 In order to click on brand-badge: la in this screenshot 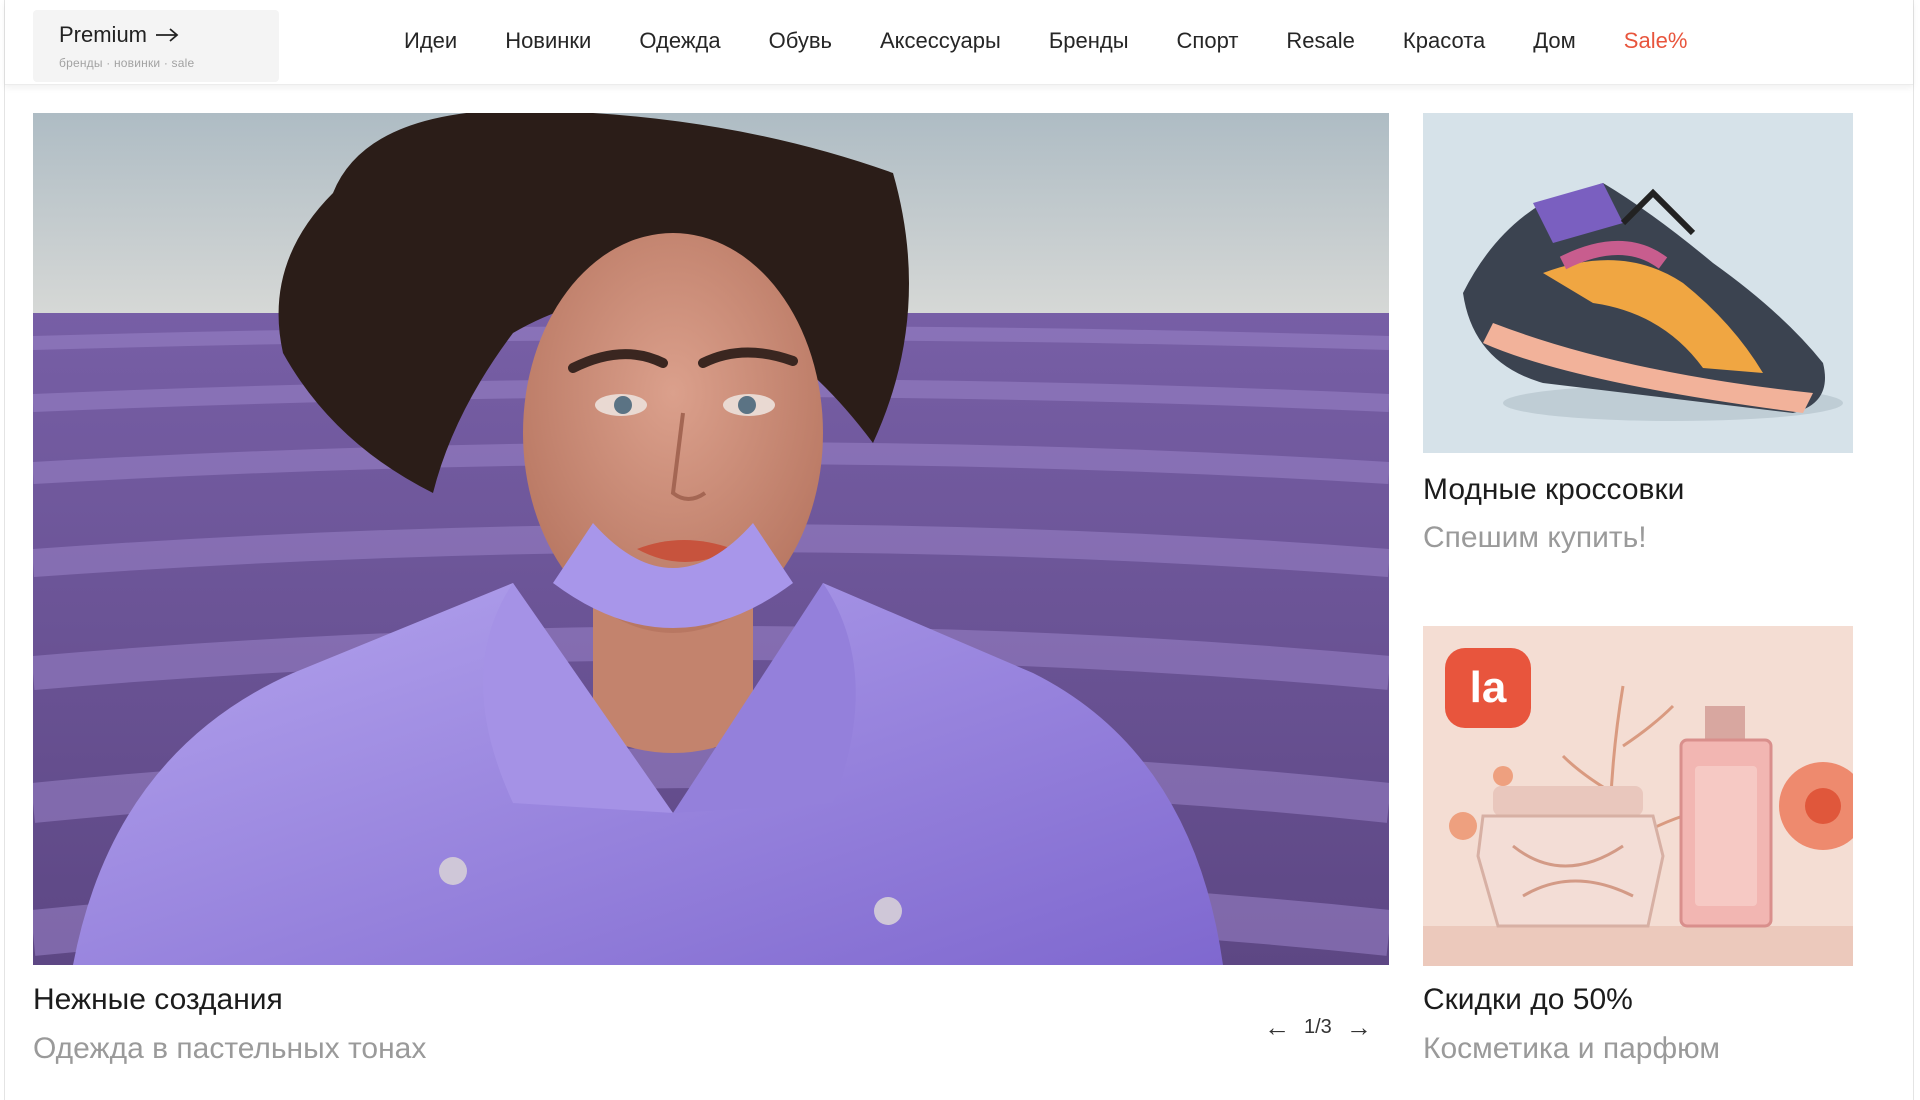, I will do `click(1488, 688)`.